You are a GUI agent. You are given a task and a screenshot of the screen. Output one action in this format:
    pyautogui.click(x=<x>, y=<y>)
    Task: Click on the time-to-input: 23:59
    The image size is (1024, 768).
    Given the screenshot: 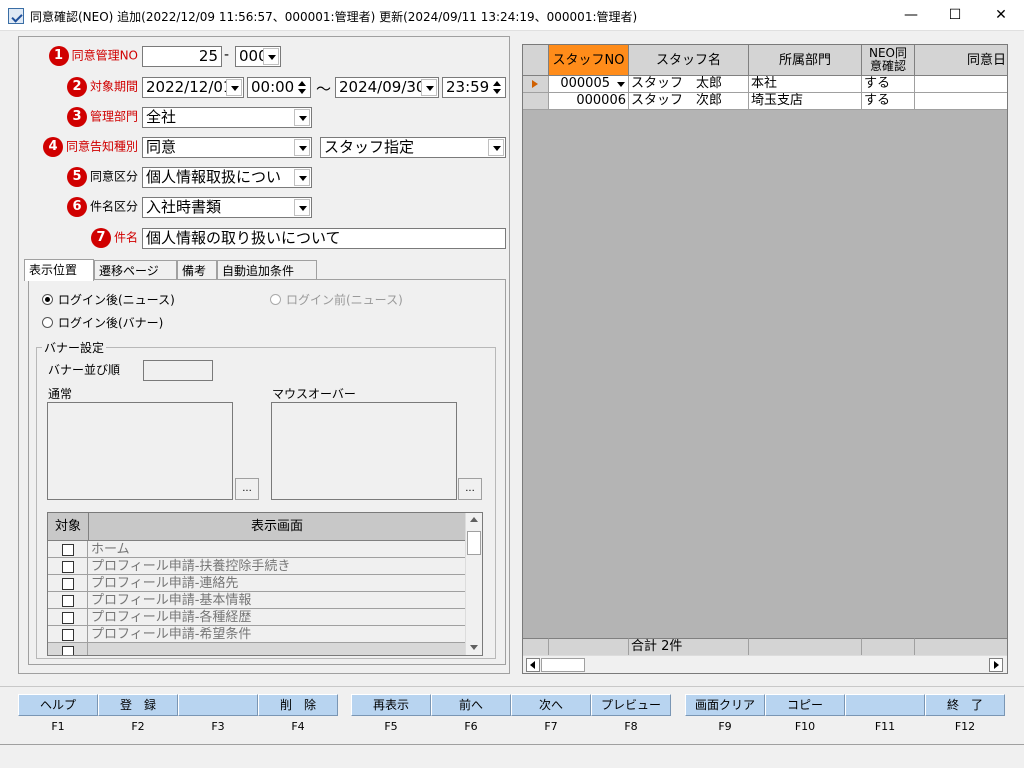 What is the action you would take?
    pyautogui.click(x=474, y=87)
    